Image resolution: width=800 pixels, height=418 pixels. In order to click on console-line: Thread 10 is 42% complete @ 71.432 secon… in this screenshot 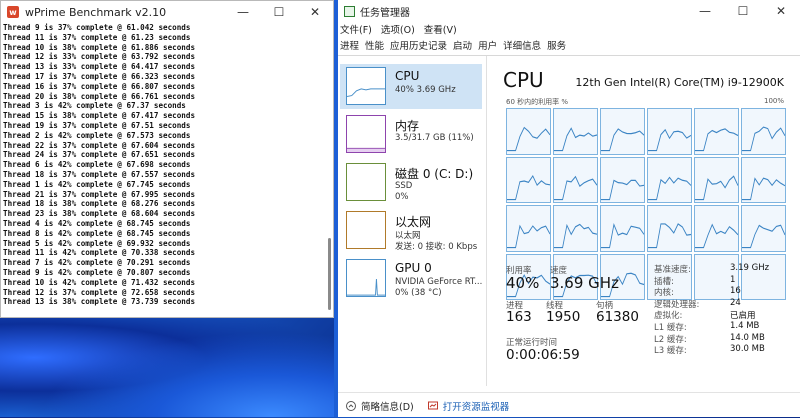, I will do `click(99, 282)`.